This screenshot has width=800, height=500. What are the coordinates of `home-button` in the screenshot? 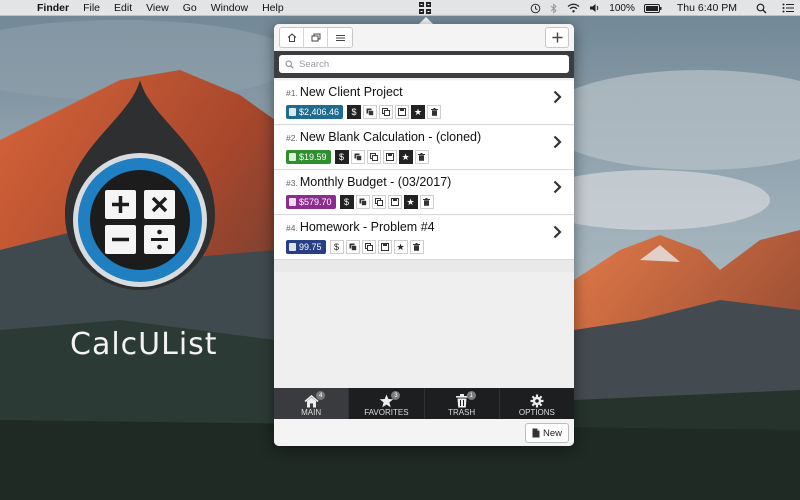 It's located at (292, 37).